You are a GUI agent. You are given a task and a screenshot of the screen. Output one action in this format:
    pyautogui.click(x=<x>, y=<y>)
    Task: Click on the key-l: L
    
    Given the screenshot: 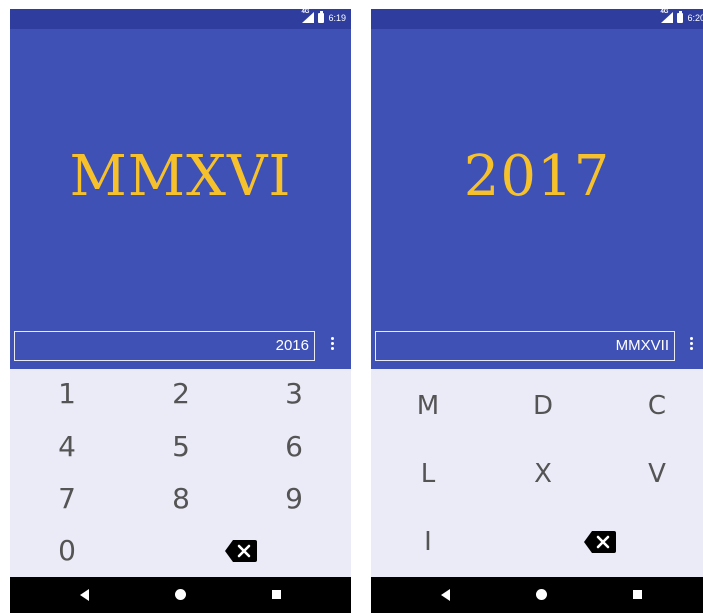 What is the action you would take?
    pyautogui.click(x=428, y=474)
    